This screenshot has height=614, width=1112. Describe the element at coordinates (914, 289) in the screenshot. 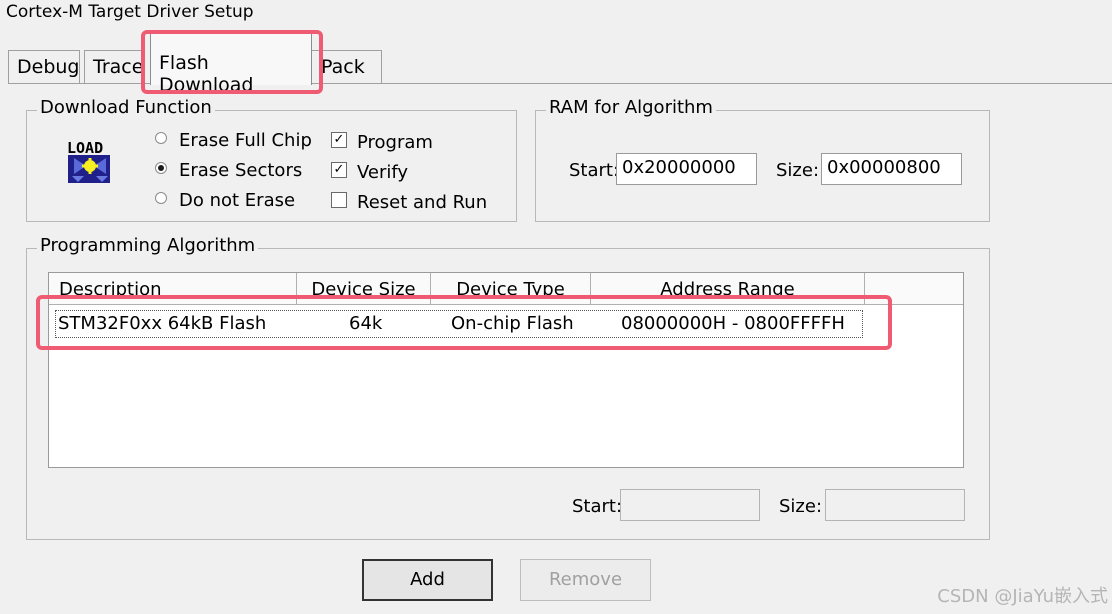

I see `column-header-empty` at that location.